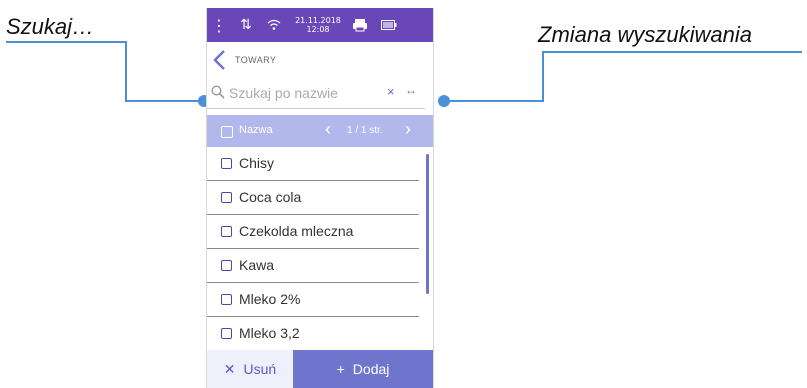  I want to click on item-label: Kawa, so click(257, 265).